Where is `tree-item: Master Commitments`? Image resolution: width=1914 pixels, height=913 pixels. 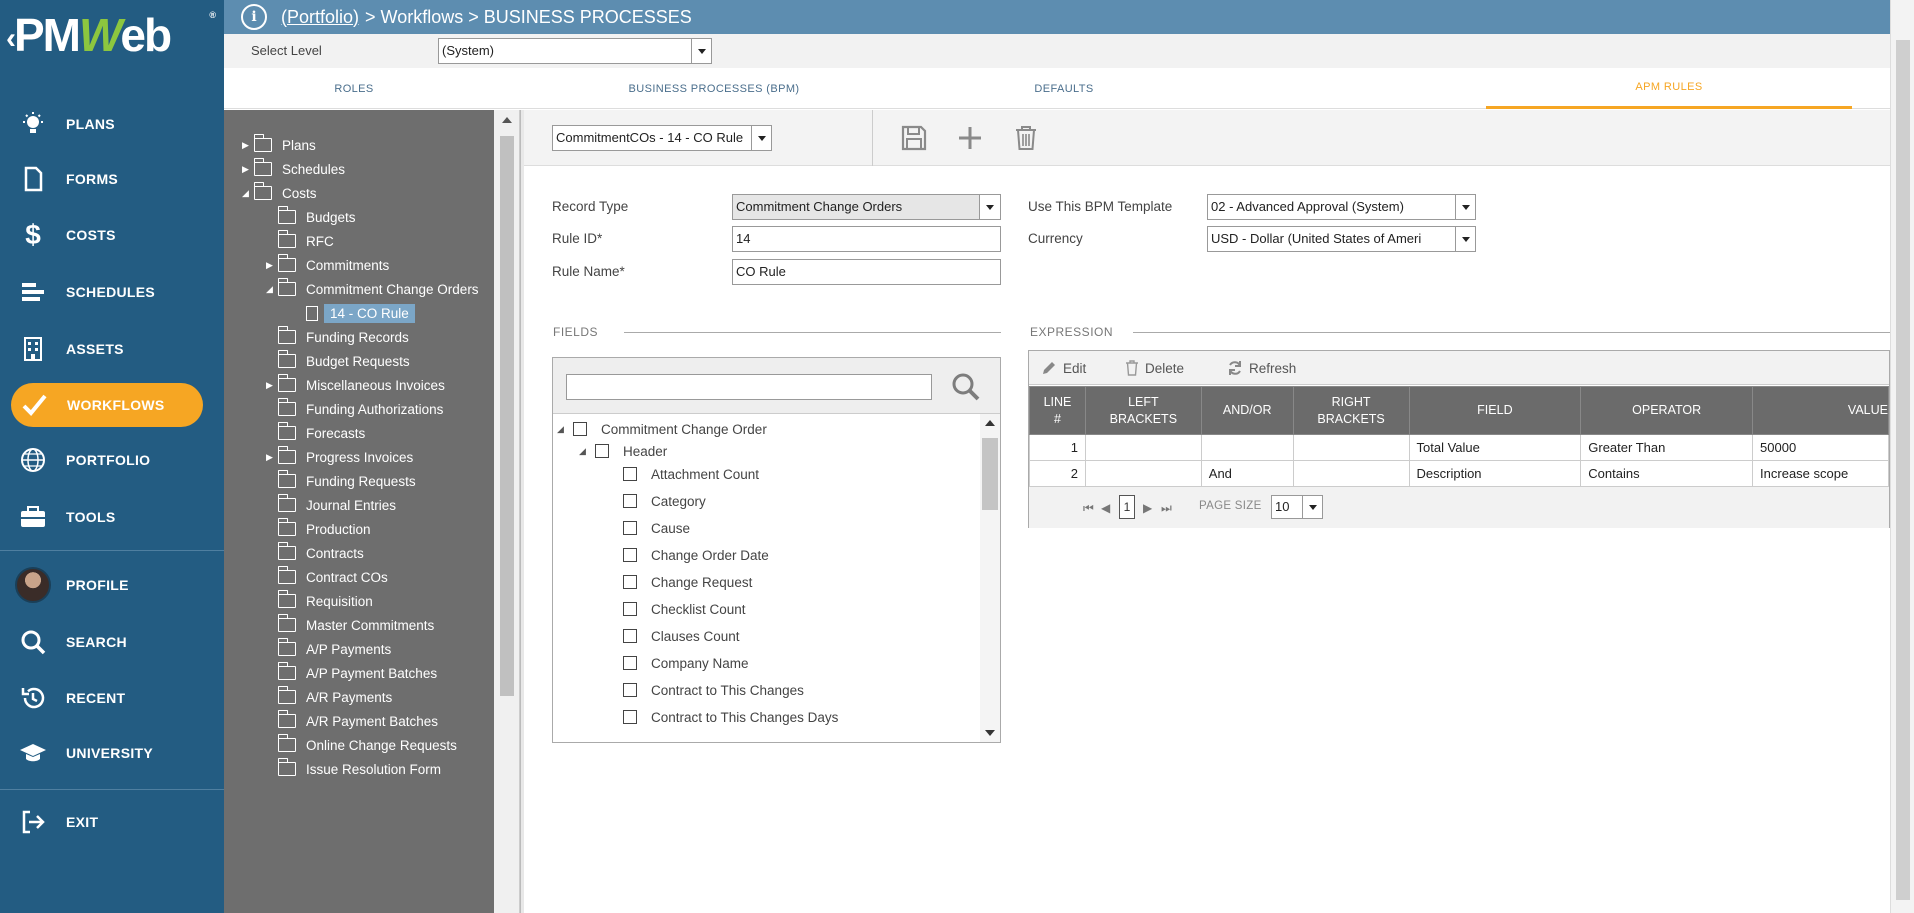 tree-item: Master Commitments is located at coordinates (355, 625).